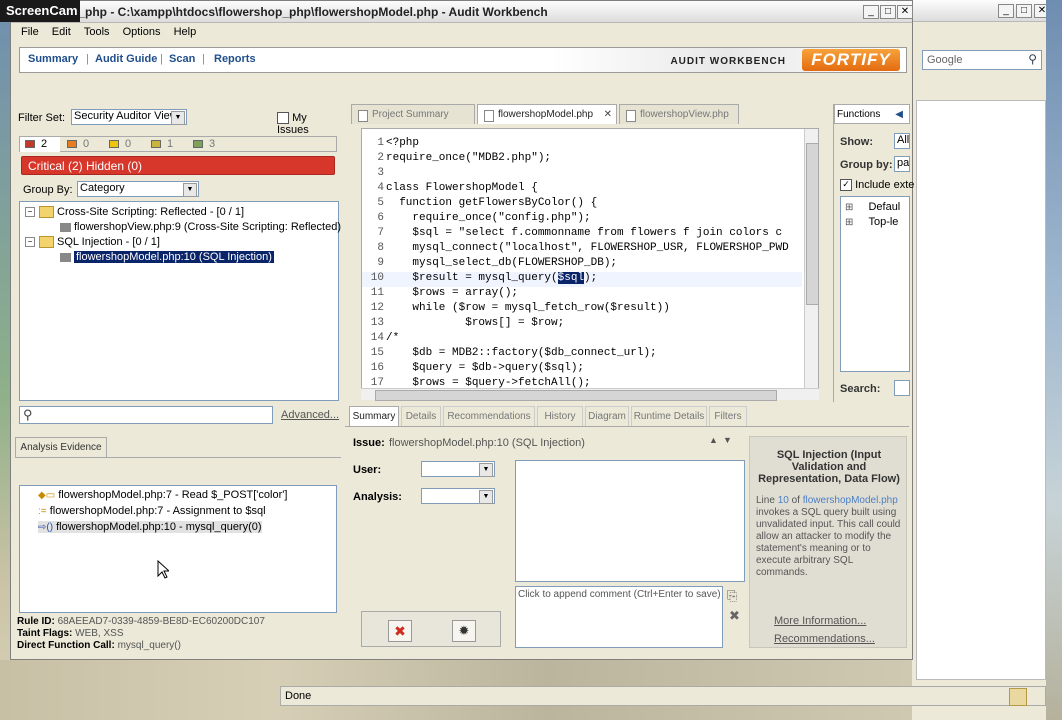 Image resolution: width=1062 pixels, height=720 pixels. Describe the element at coordinates (182, 59) in the screenshot. I see `nav-scan: Scan` at that location.